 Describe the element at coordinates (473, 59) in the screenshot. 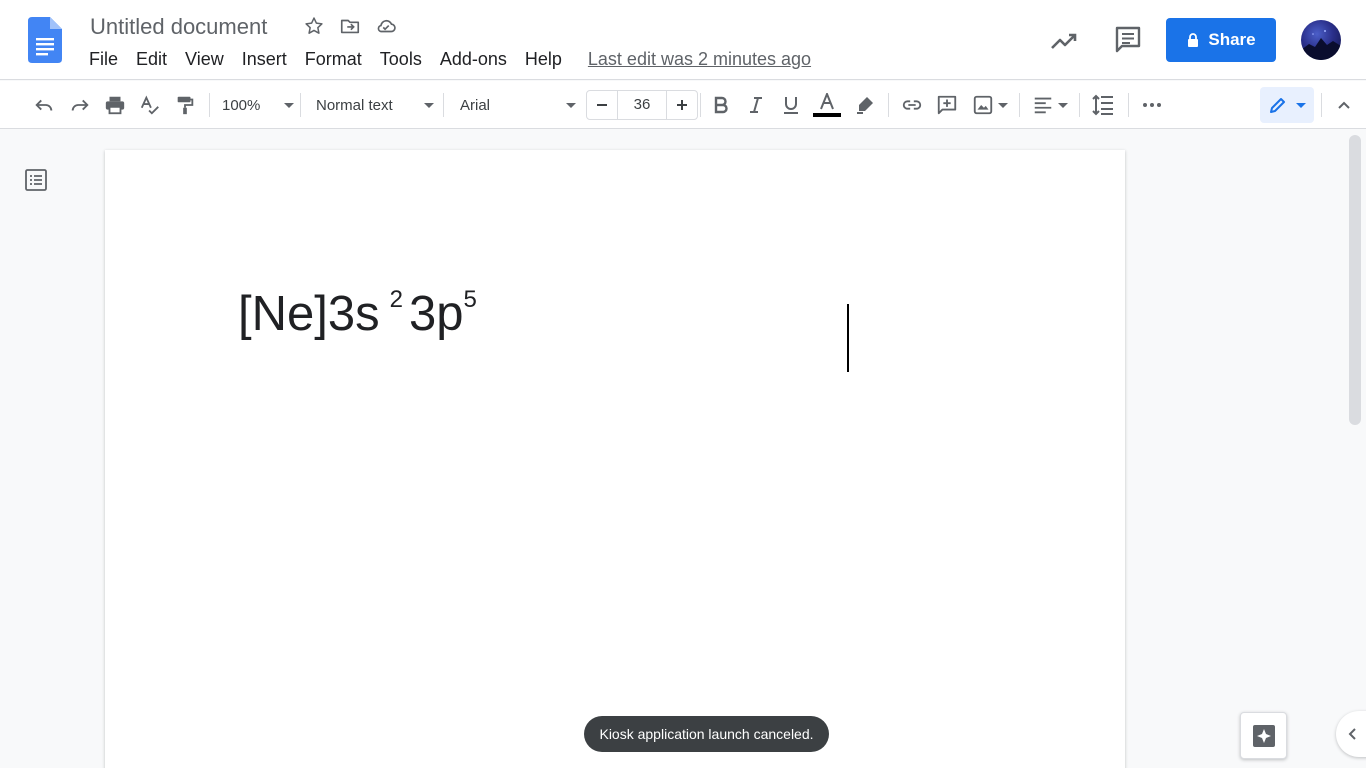

I see `menu-addons: Add-ons` at that location.